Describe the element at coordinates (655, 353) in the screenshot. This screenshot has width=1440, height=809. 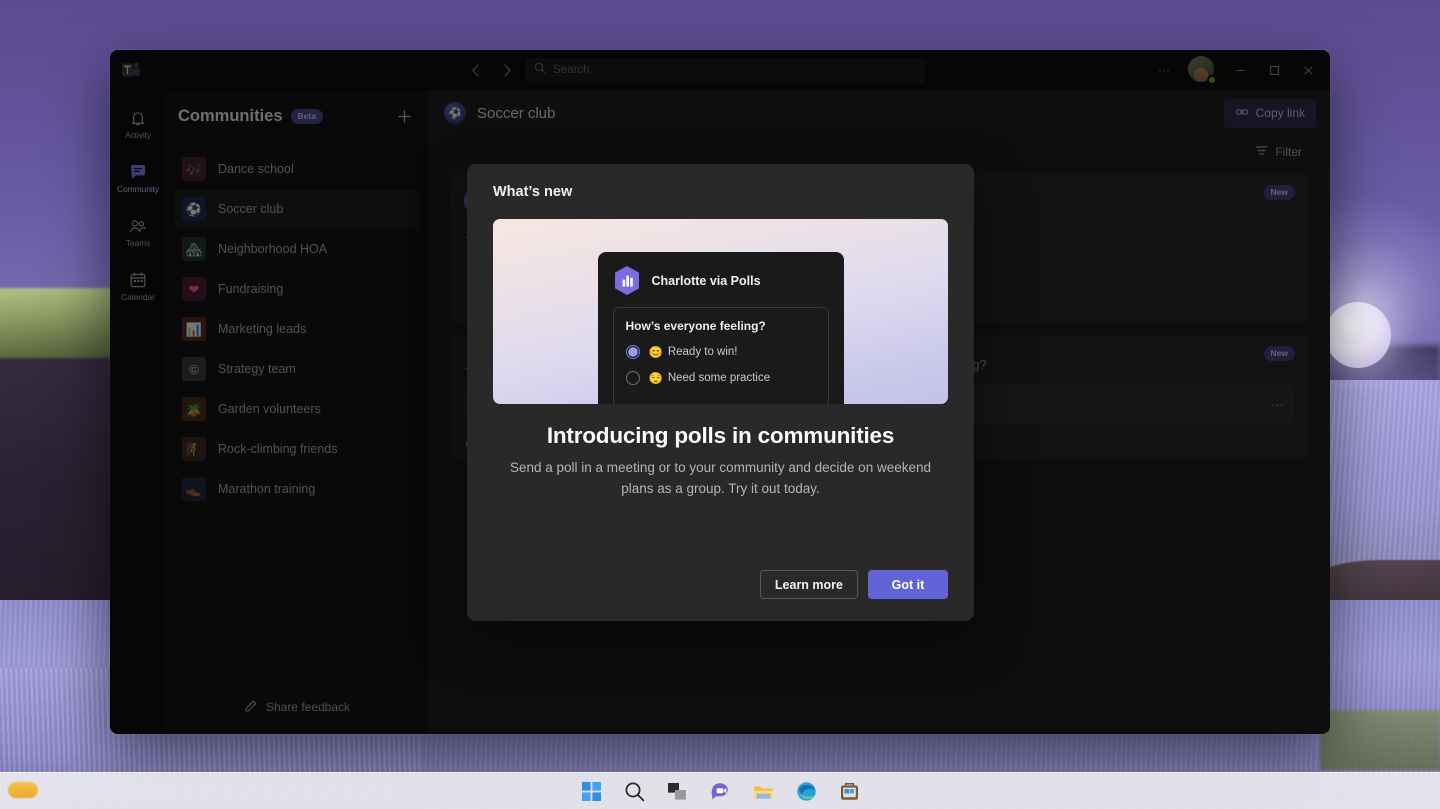
I see `smiling-face-icon: 😊` at that location.